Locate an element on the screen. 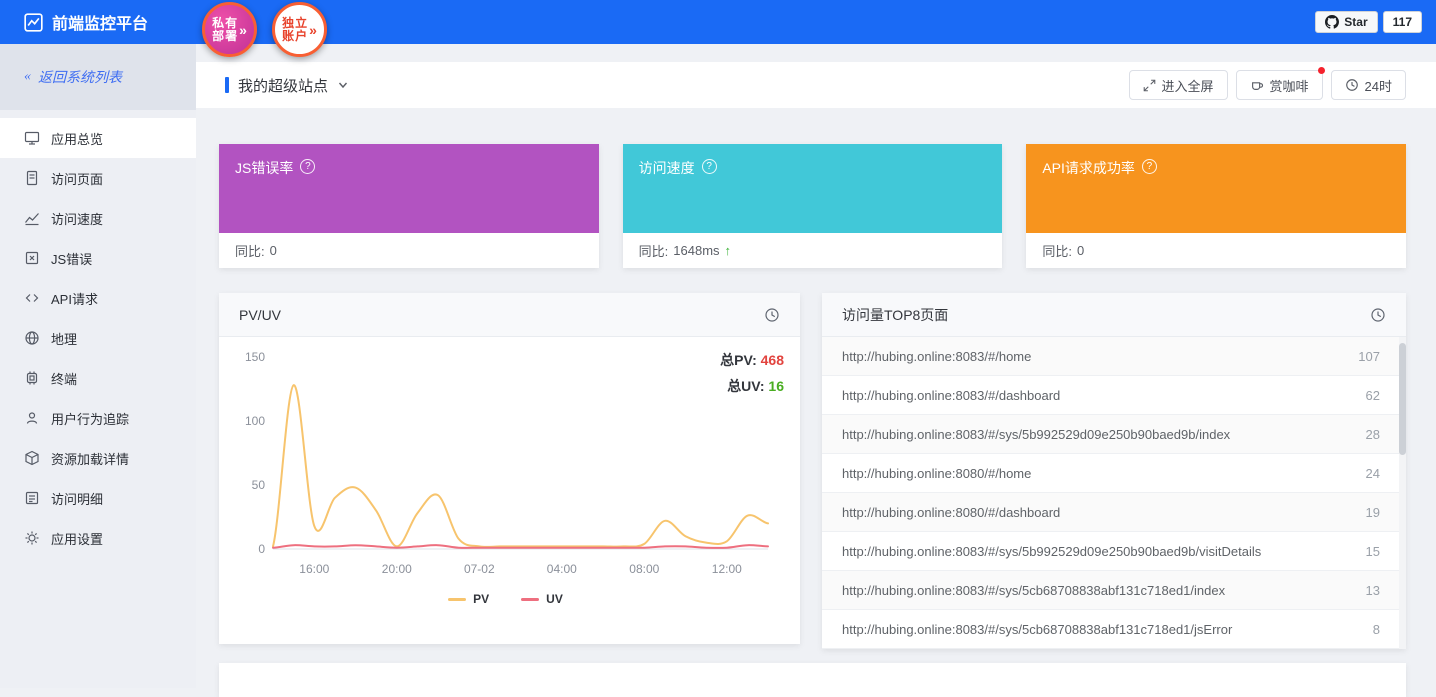 The height and width of the screenshot is (697, 1436). legend-label: UV is located at coordinates (554, 599).